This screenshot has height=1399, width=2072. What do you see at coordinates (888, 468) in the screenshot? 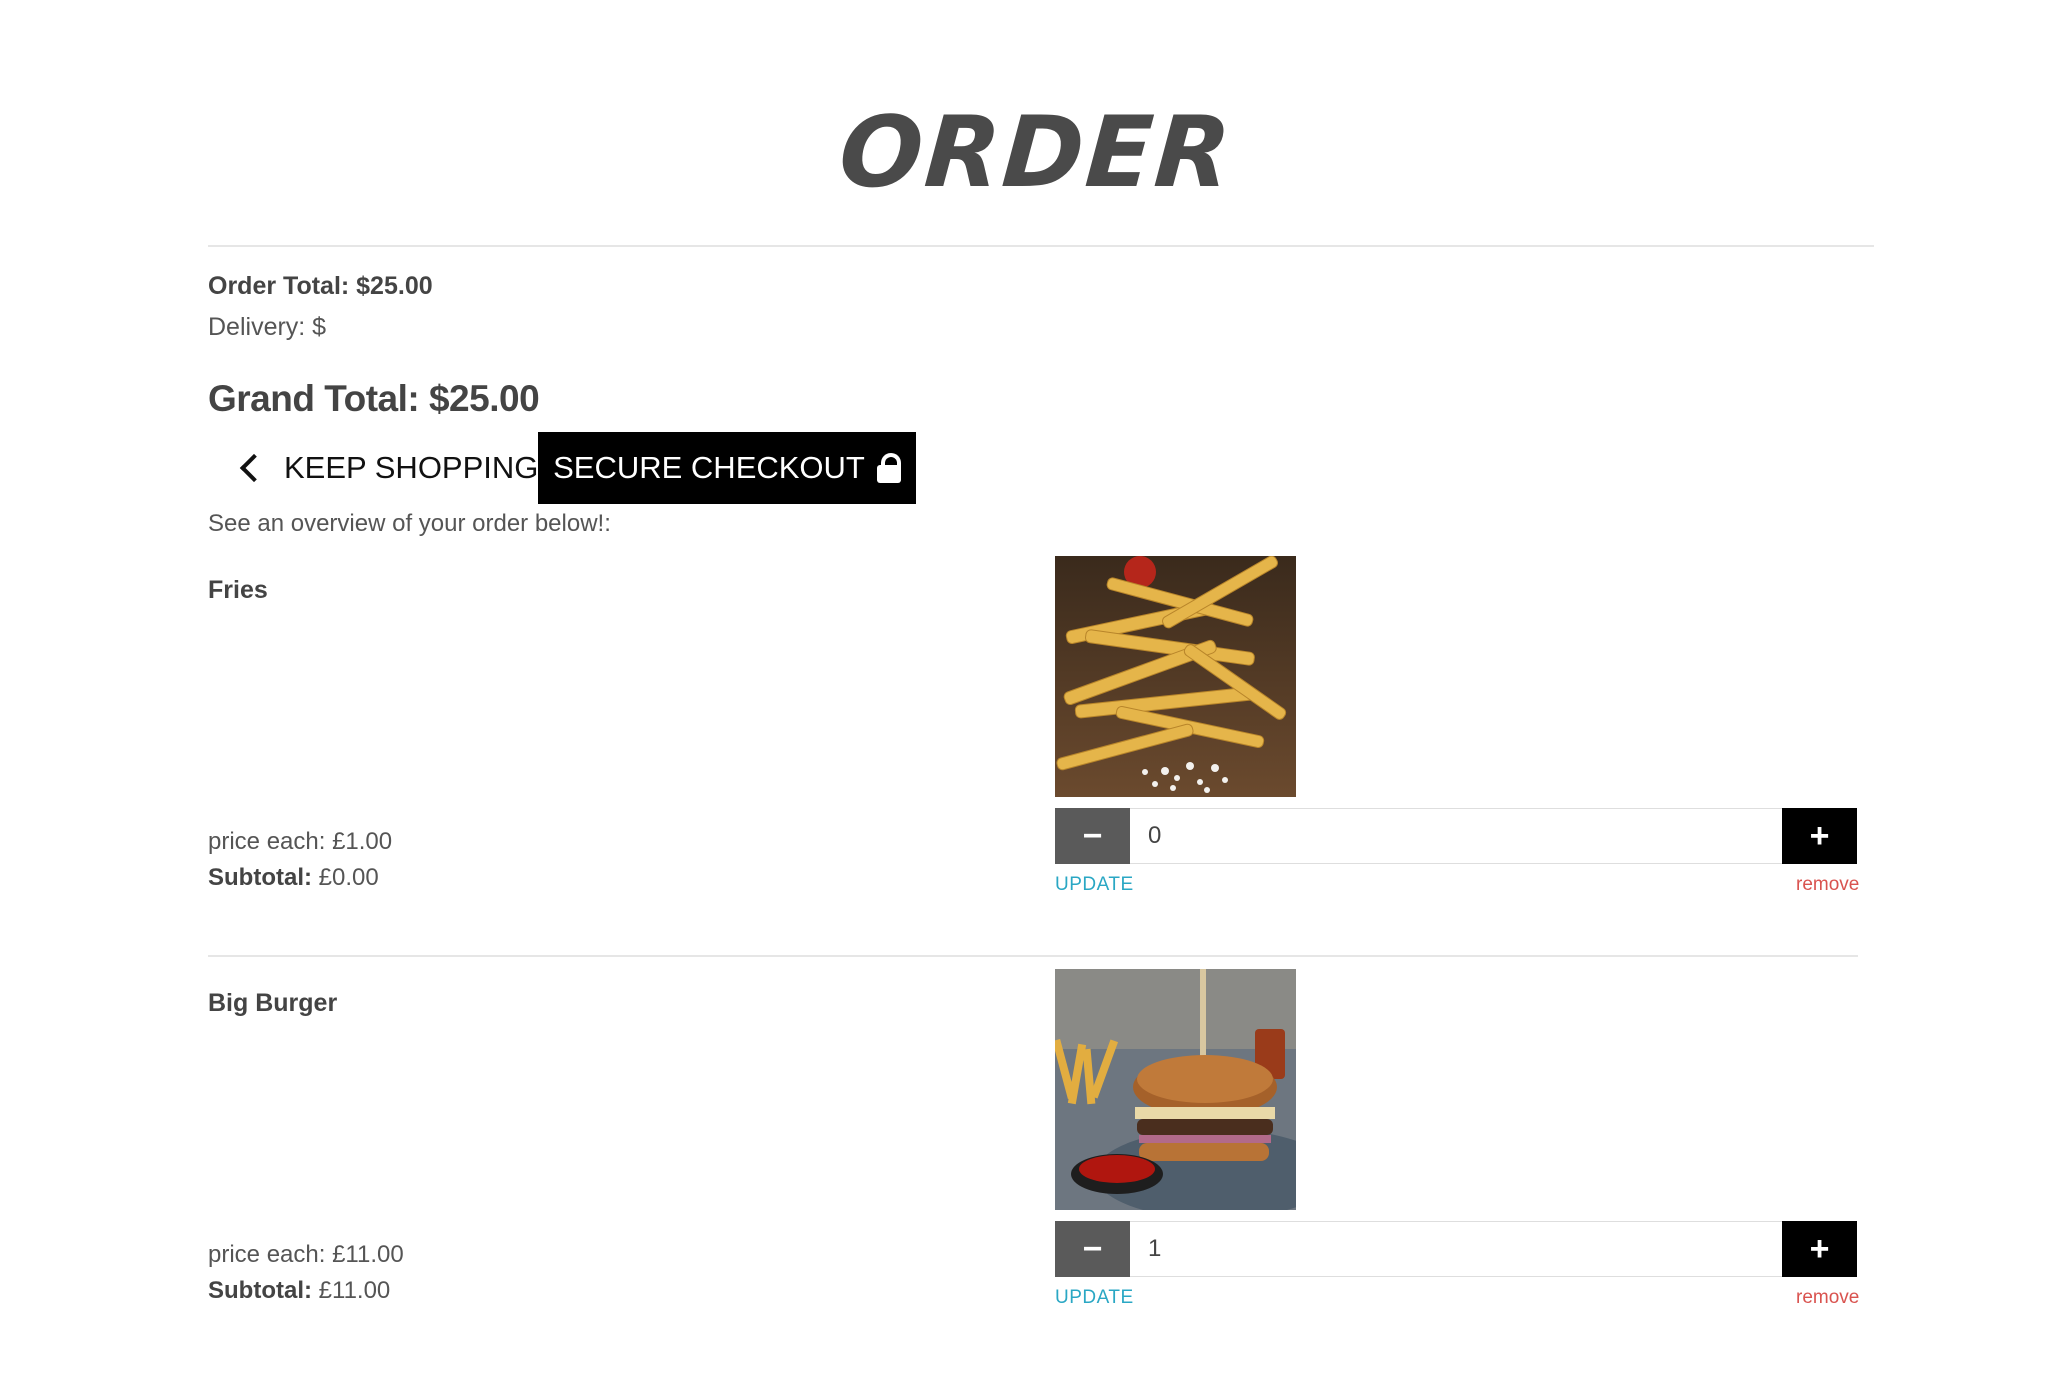
I see `lock-icon` at bounding box center [888, 468].